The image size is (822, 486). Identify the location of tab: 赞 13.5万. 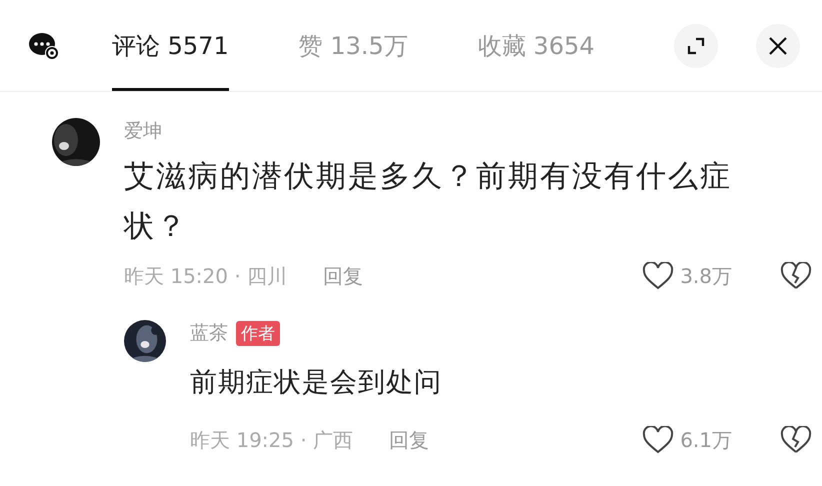
(353, 45).